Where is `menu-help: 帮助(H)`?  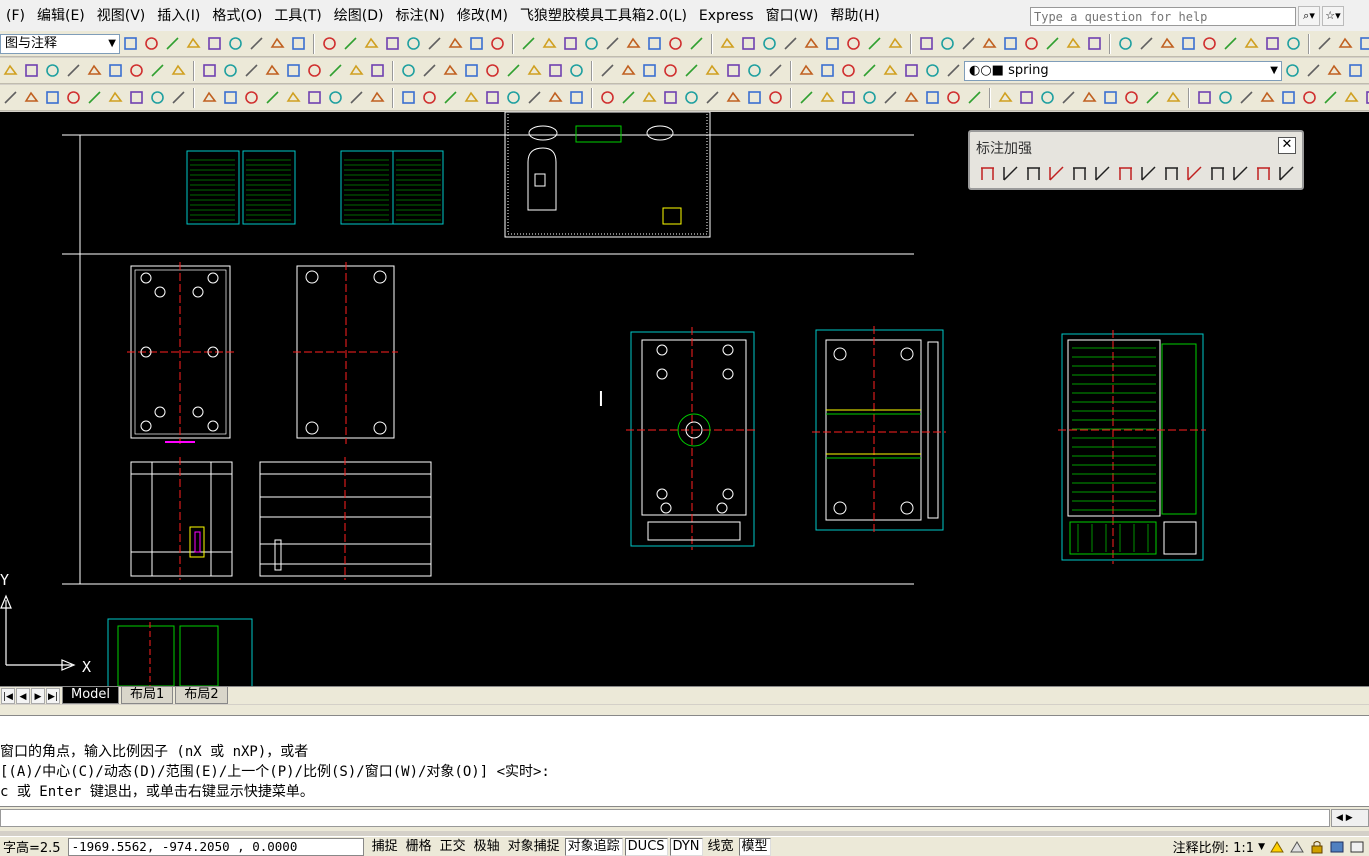 menu-help: 帮助(H) is located at coordinates (854, 16).